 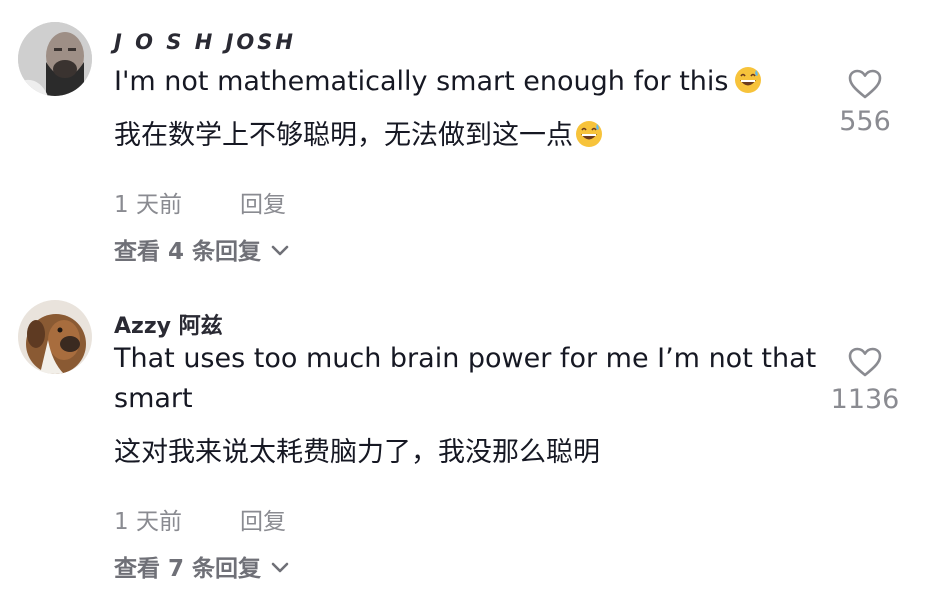 I want to click on like-button: 1136, so click(x=865, y=380).